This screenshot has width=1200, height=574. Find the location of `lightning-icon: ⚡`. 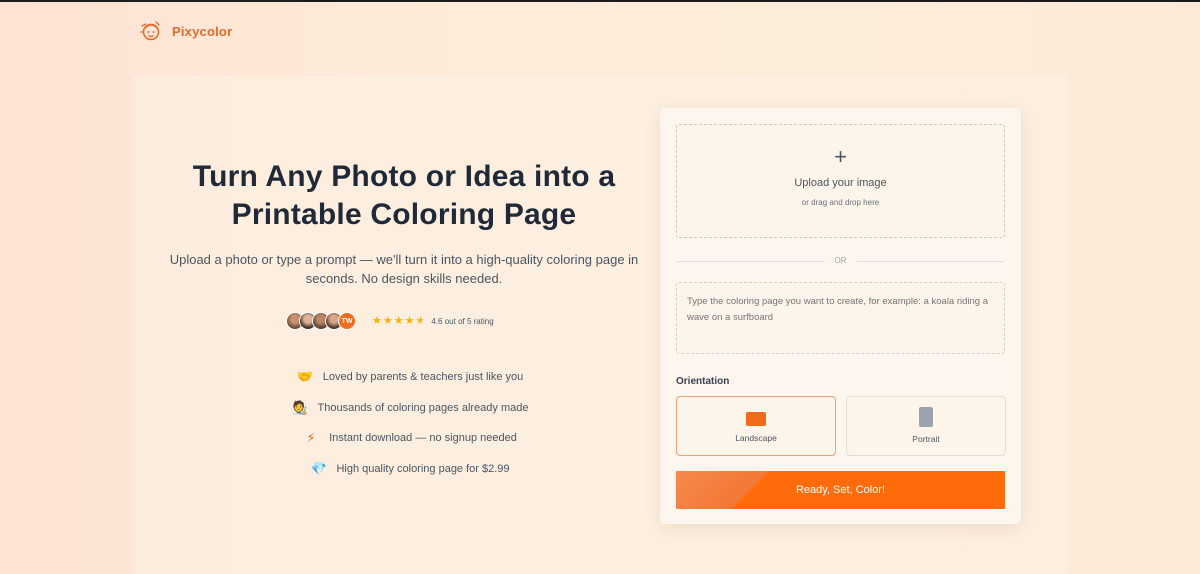

lightning-icon: ⚡ is located at coordinates (311, 438).